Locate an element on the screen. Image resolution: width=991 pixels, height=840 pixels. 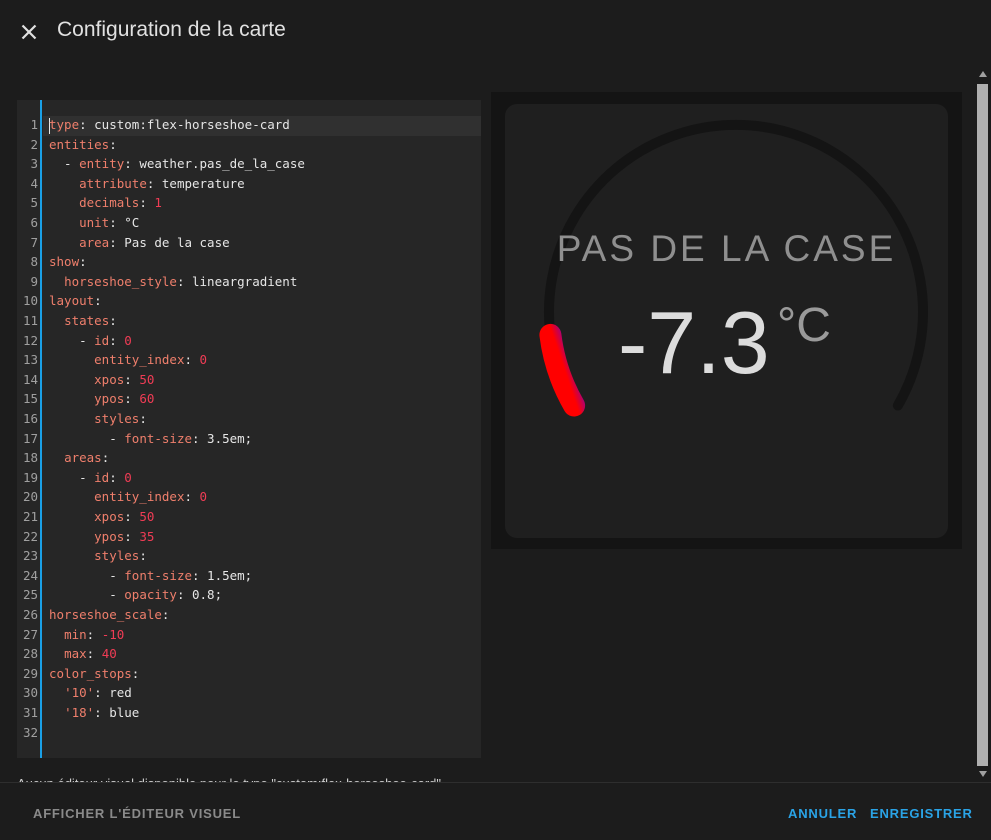
line-number: 22 is located at coordinates (30, 536).